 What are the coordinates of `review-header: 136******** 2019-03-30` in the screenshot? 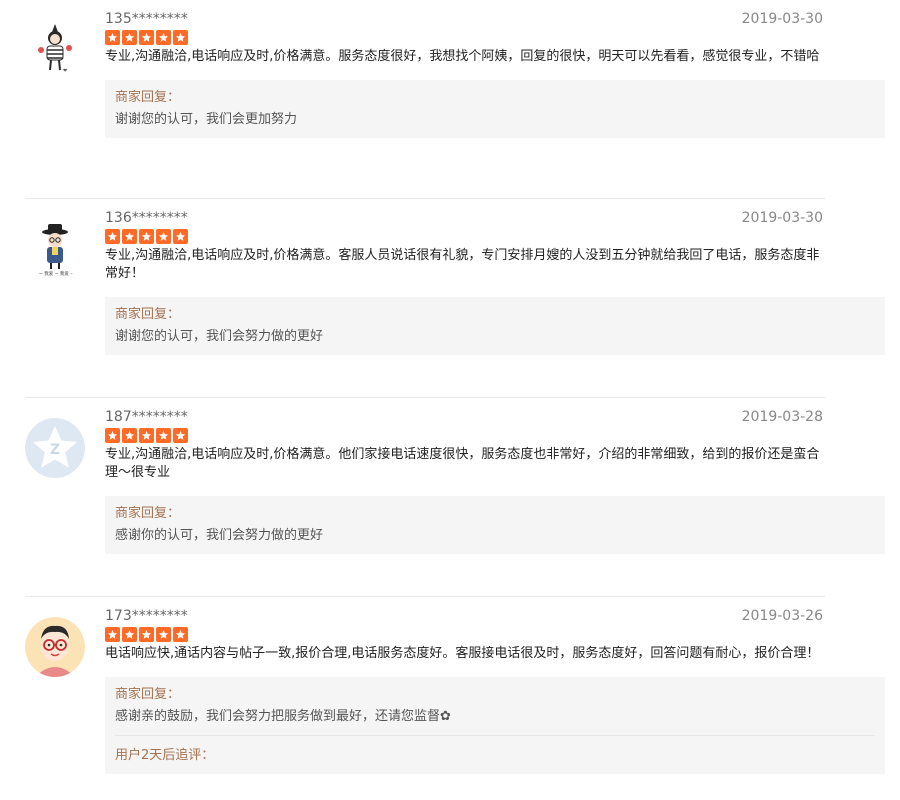 It's located at (495, 218).